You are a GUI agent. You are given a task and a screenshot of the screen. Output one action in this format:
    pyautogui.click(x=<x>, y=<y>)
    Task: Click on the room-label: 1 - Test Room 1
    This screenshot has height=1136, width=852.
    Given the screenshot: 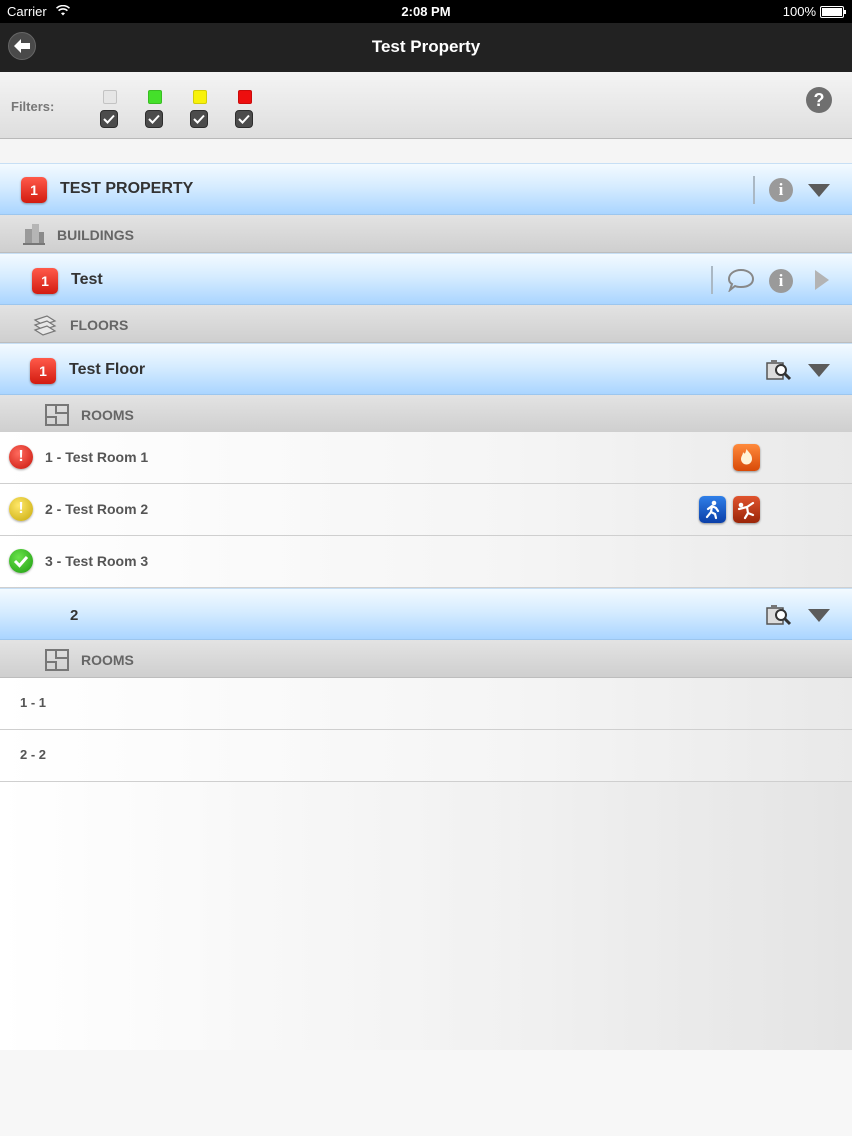 What is the action you would take?
    pyautogui.click(x=97, y=457)
    